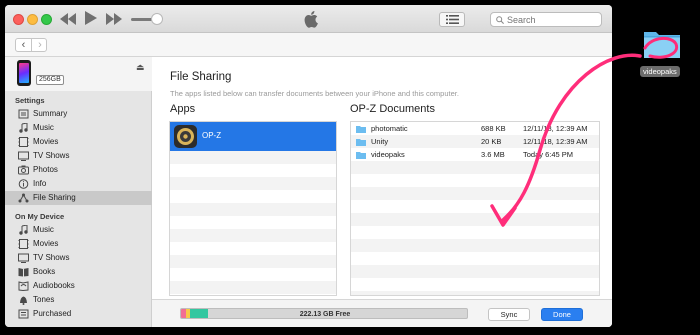  I want to click on back-forward-buttons: ‹ ›, so click(31, 45).